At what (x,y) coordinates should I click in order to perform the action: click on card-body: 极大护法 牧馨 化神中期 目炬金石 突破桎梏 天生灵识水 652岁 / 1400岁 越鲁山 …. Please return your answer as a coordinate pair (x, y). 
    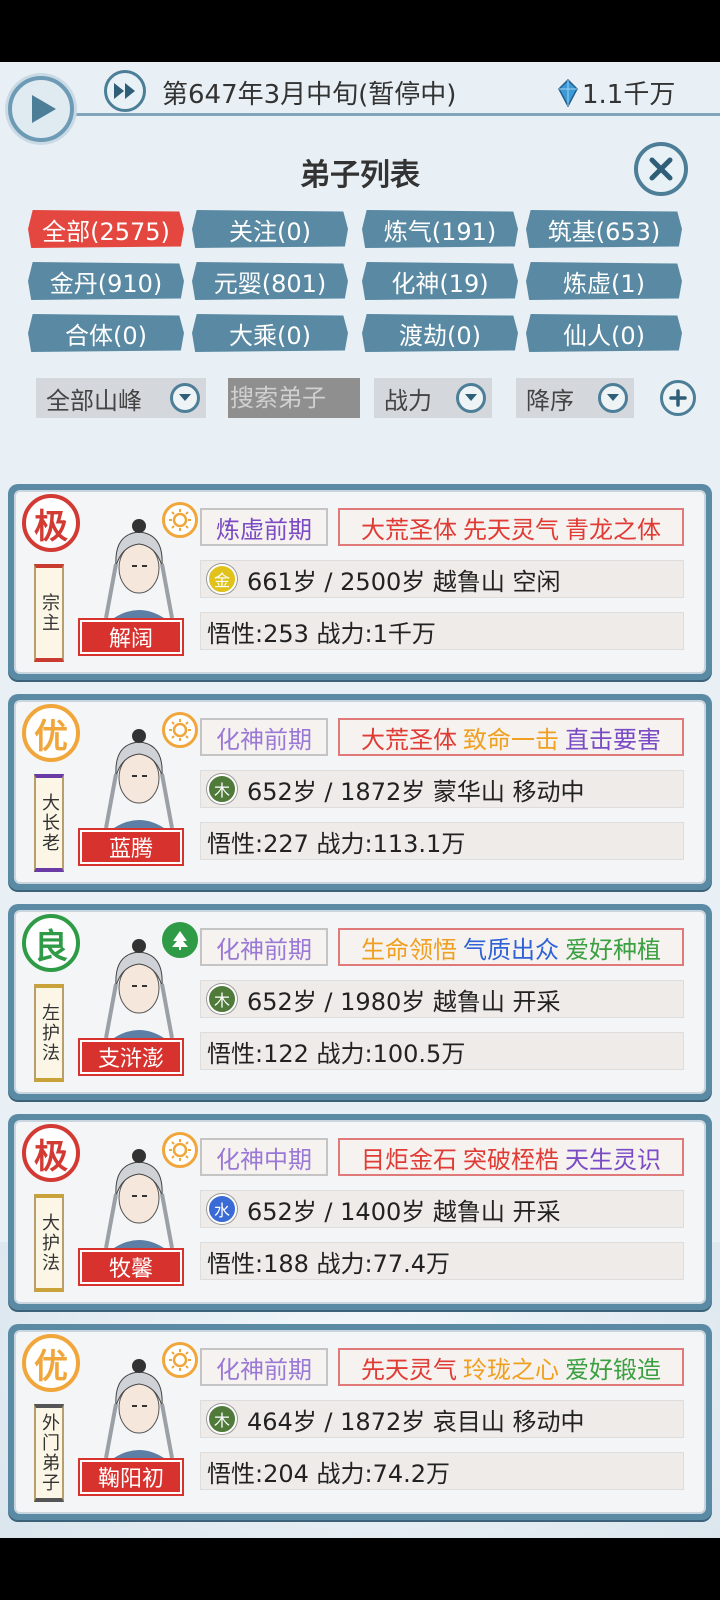
    Looking at the image, I should click on (360, 1212).